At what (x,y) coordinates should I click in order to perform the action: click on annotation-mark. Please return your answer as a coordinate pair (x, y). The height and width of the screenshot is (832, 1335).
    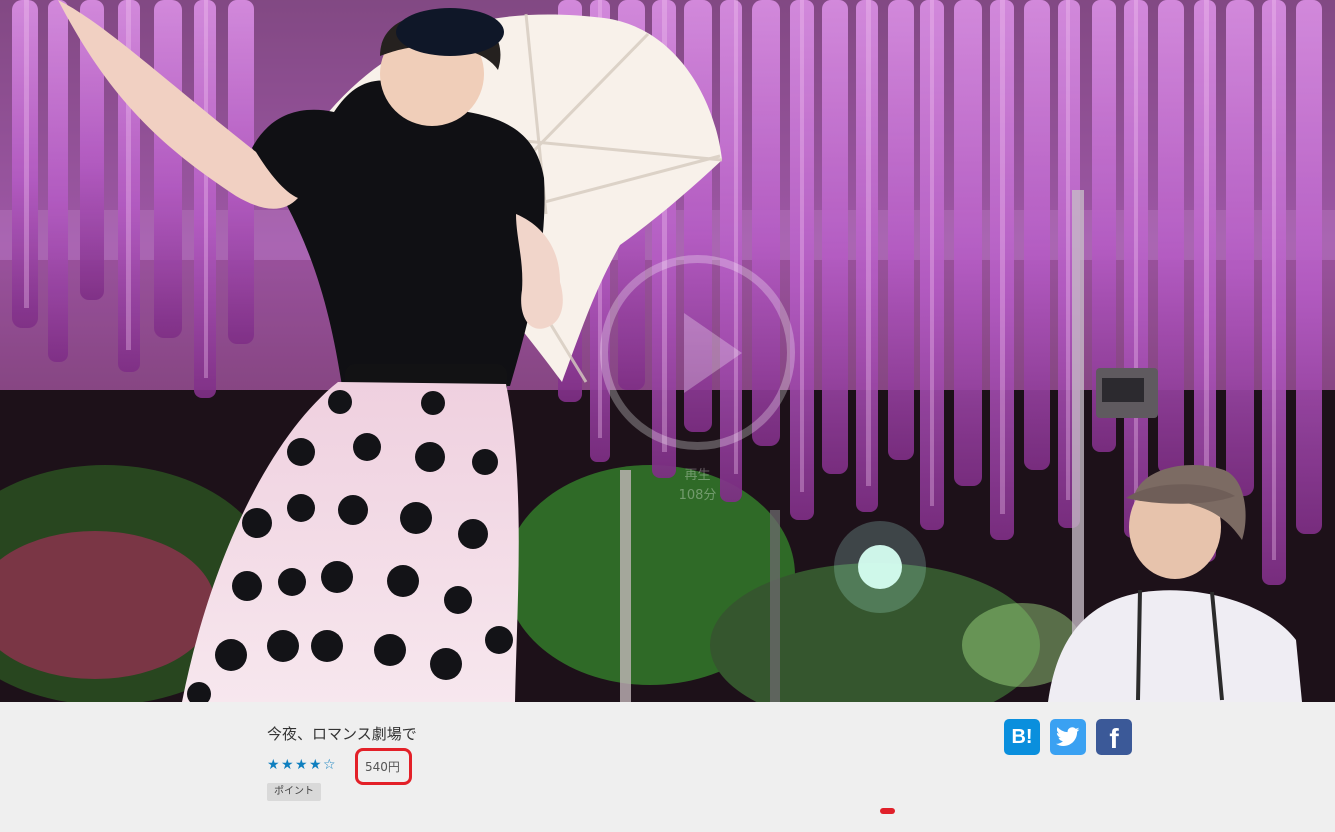
    Looking at the image, I should click on (887, 811).